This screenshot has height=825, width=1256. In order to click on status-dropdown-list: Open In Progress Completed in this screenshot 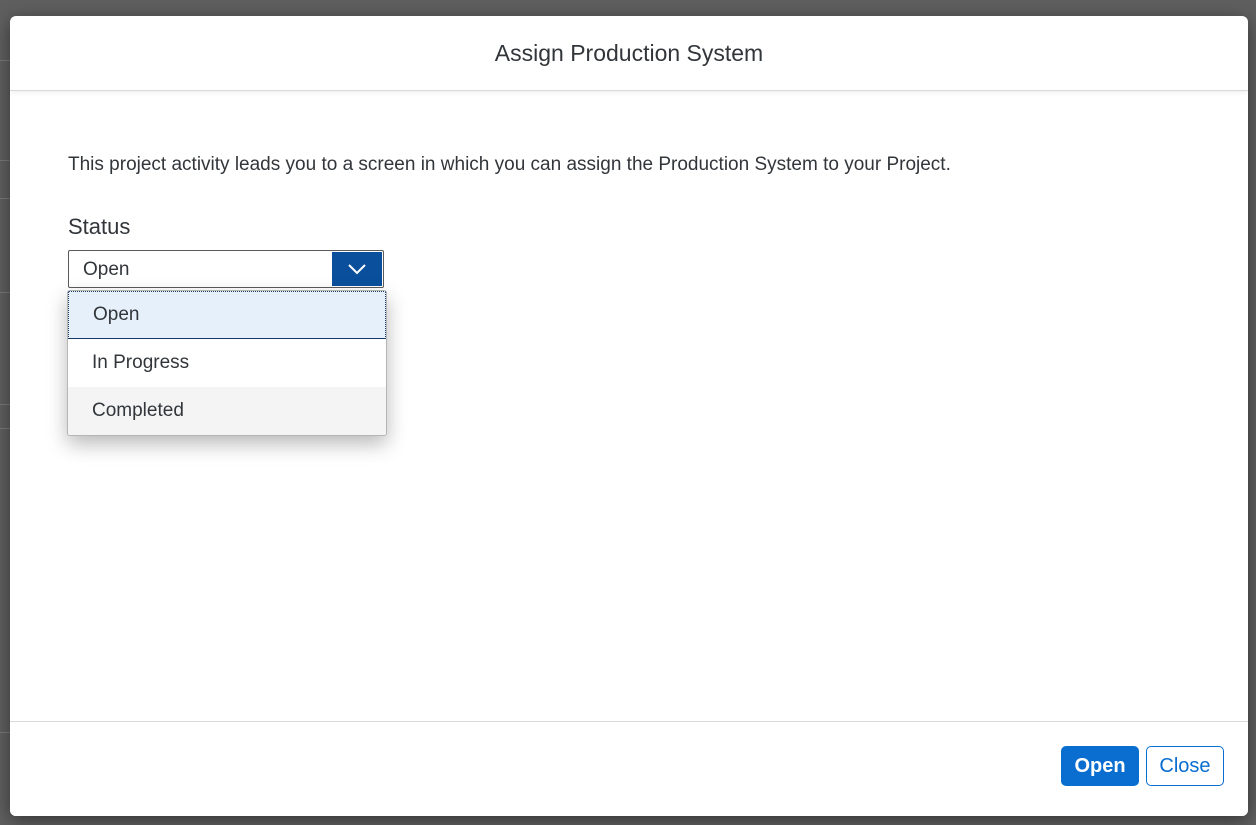, I will do `click(227, 363)`.